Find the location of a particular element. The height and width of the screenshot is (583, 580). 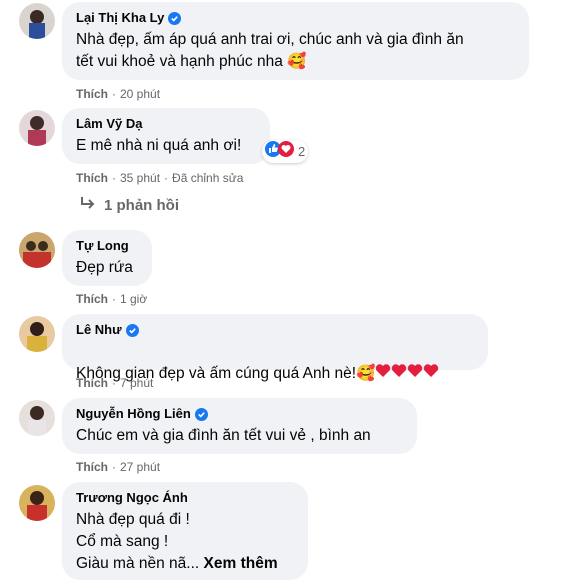

commenter-name: Lại Thị Kha Ly is located at coordinates (296, 18).